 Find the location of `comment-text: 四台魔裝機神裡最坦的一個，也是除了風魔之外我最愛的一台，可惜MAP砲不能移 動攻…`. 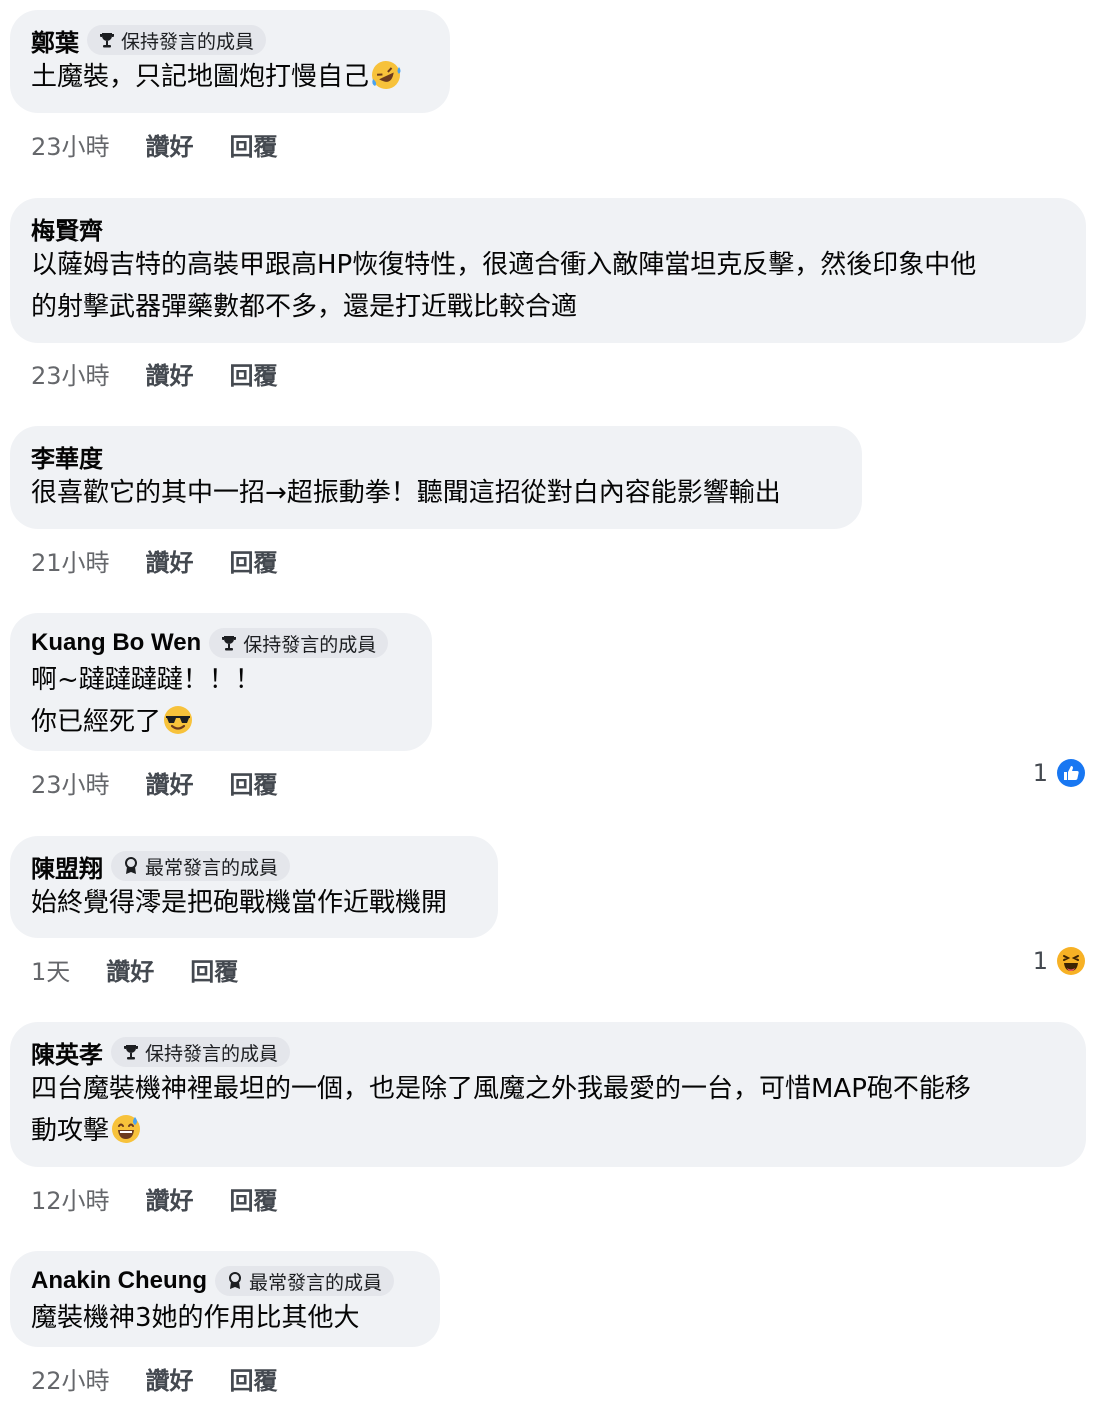

comment-text: 四台魔裝機神裡最坦的一個，也是除了風魔之外我最愛的一台，可惜MAP砲不能移 動攻… is located at coordinates (548, 1113).